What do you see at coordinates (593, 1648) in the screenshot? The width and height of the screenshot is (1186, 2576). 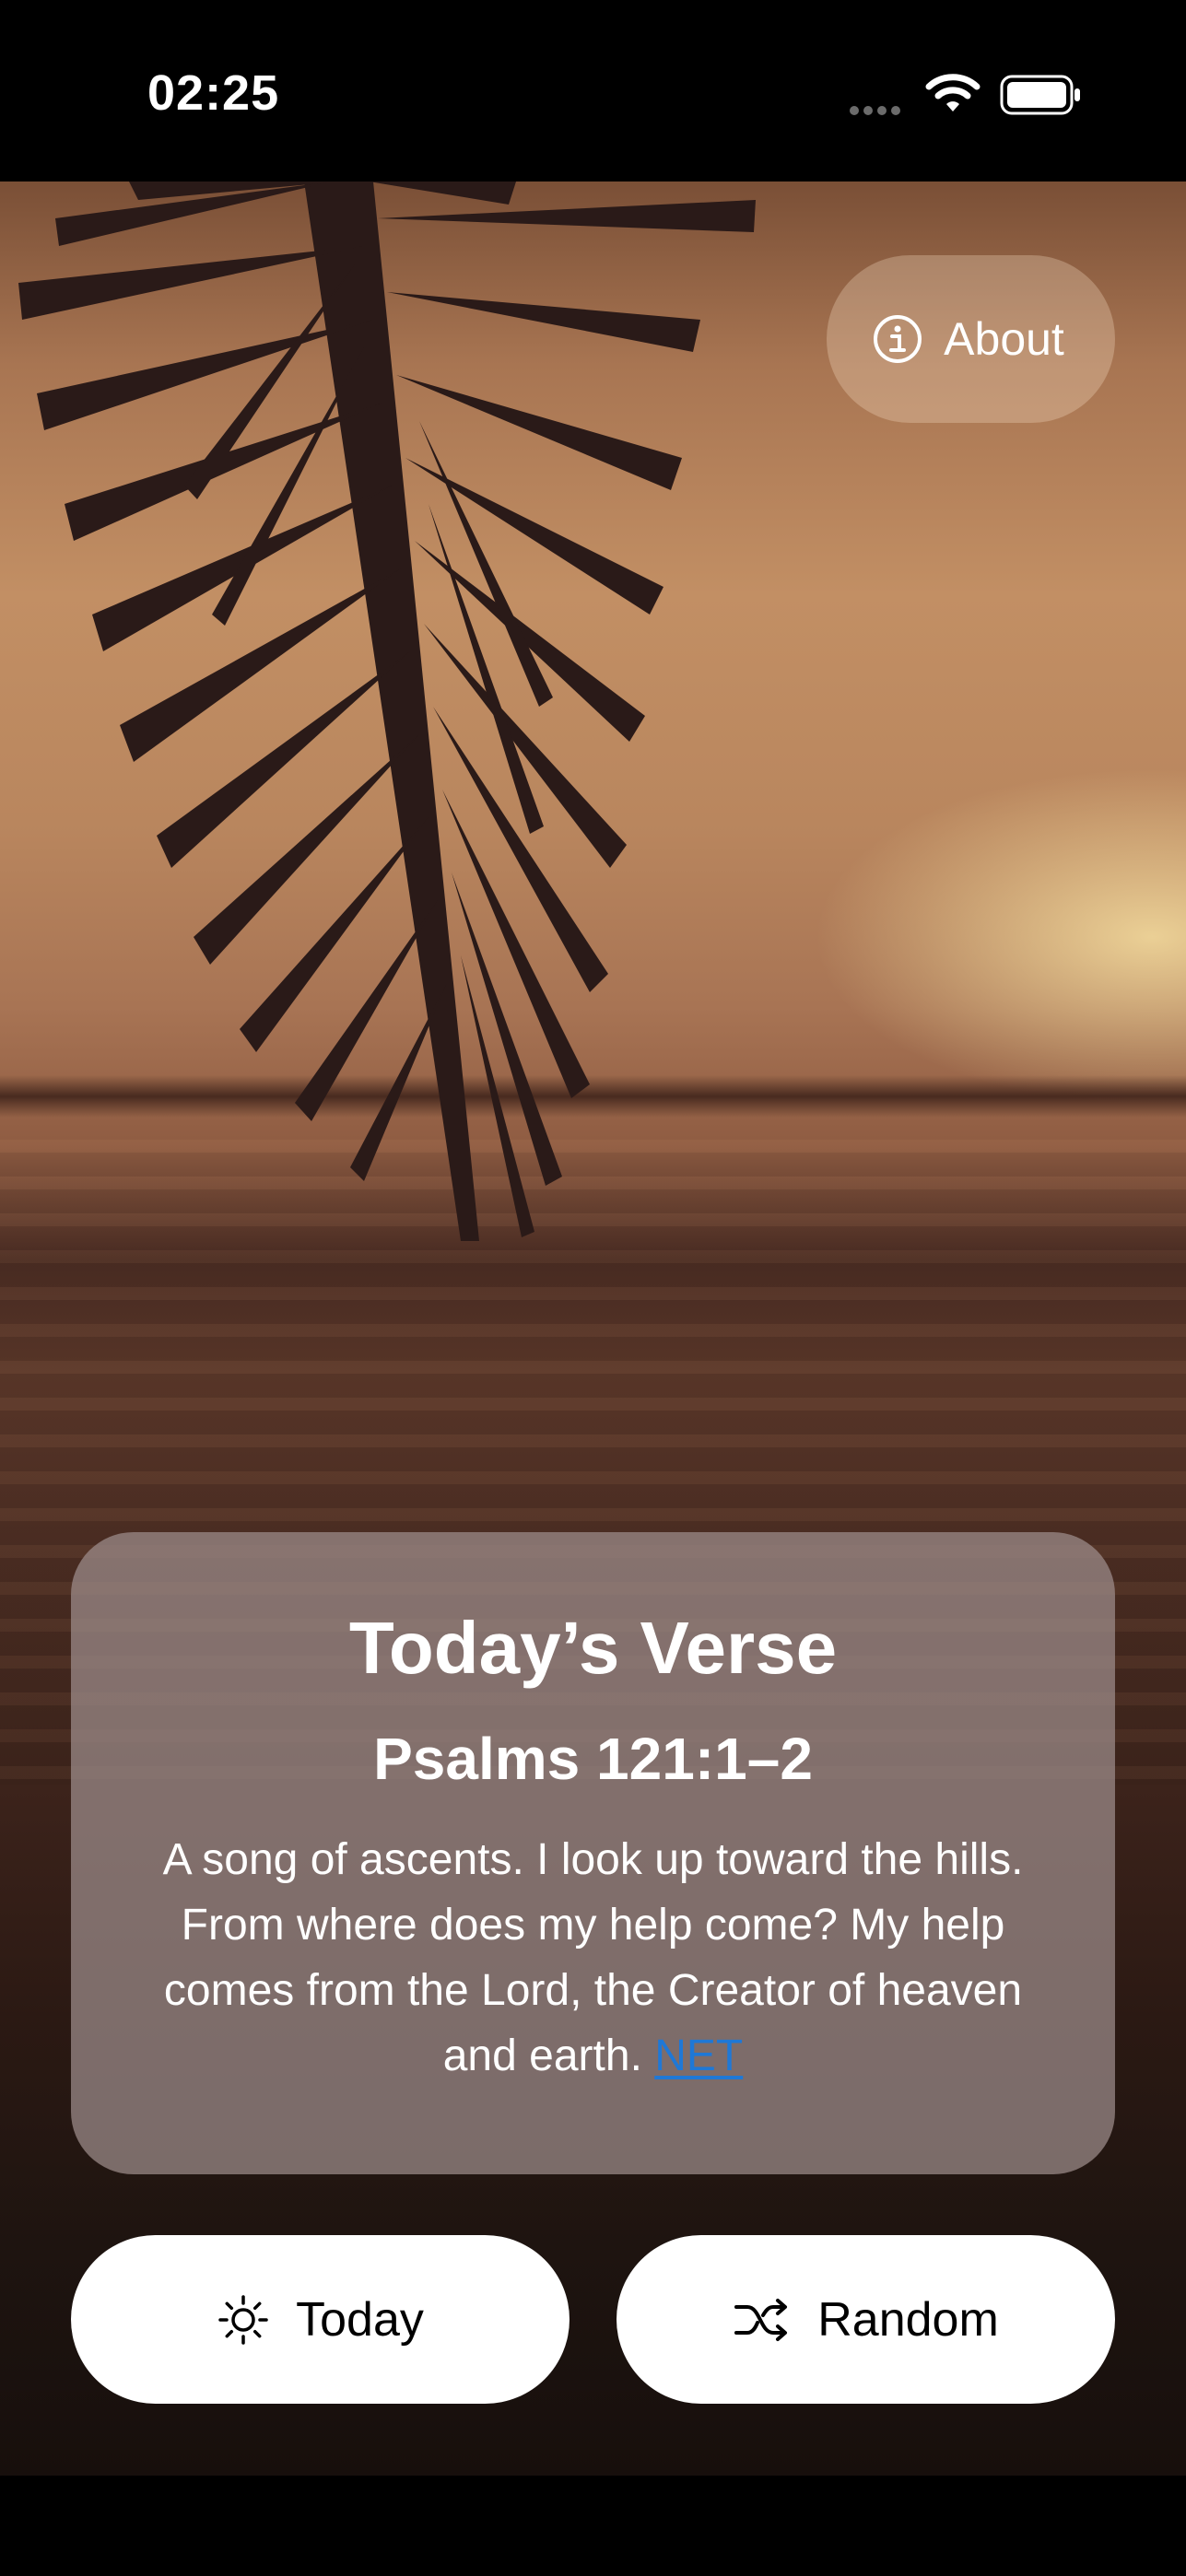 I see `verse-card-title: Today’s Verse` at bounding box center [593, 1648].